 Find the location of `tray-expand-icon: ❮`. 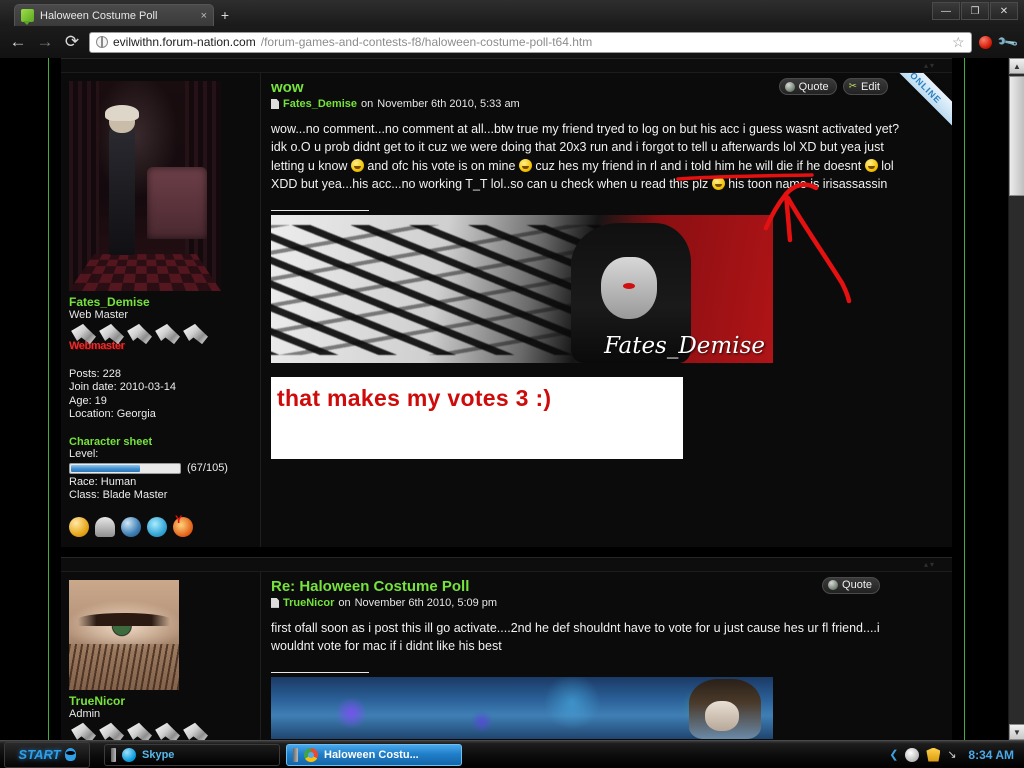

tray-expand-icon: ❮ is located at coordinates (893, 754).